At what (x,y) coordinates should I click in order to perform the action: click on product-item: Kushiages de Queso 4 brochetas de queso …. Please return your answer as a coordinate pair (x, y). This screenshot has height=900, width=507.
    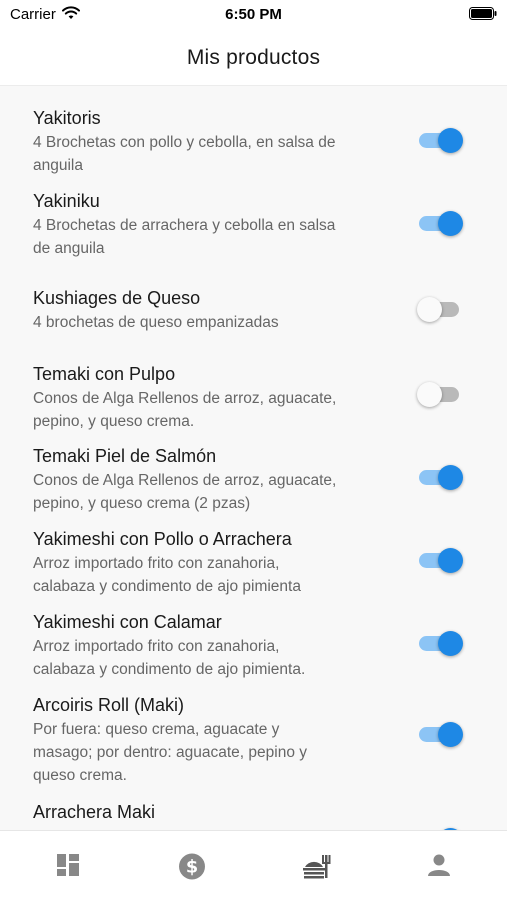
    Looking at the image, I should click on (253, 312).